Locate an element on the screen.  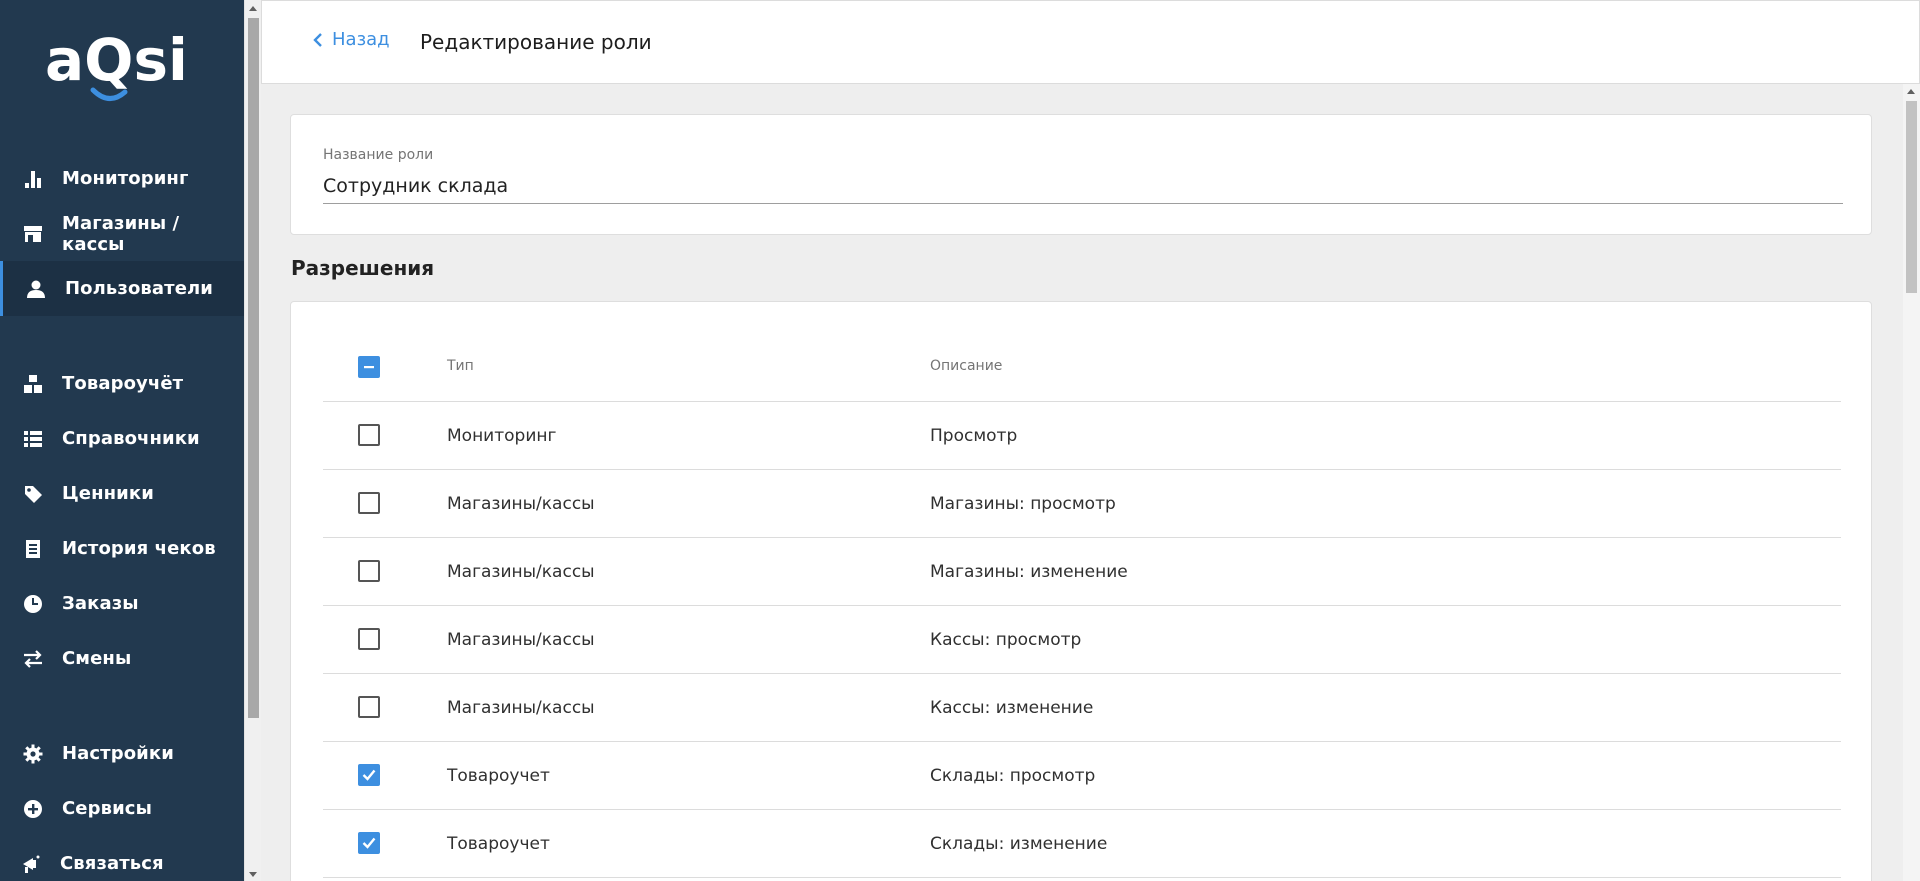
sidebar-item-label: Товароучёт is located at coordinates (123, 383).